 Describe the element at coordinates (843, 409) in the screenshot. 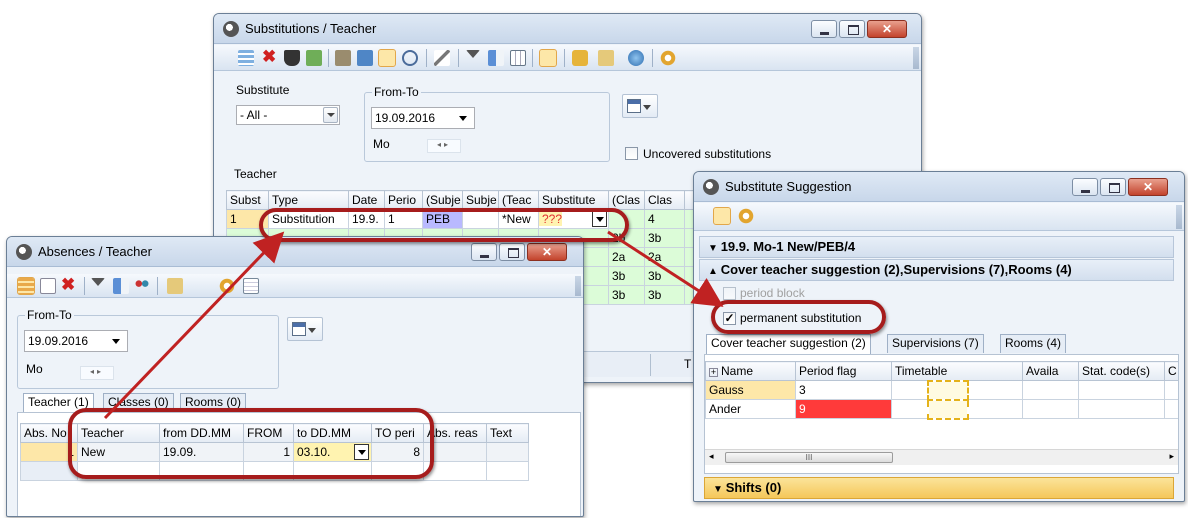

I see `table-cell: 9` at that location.